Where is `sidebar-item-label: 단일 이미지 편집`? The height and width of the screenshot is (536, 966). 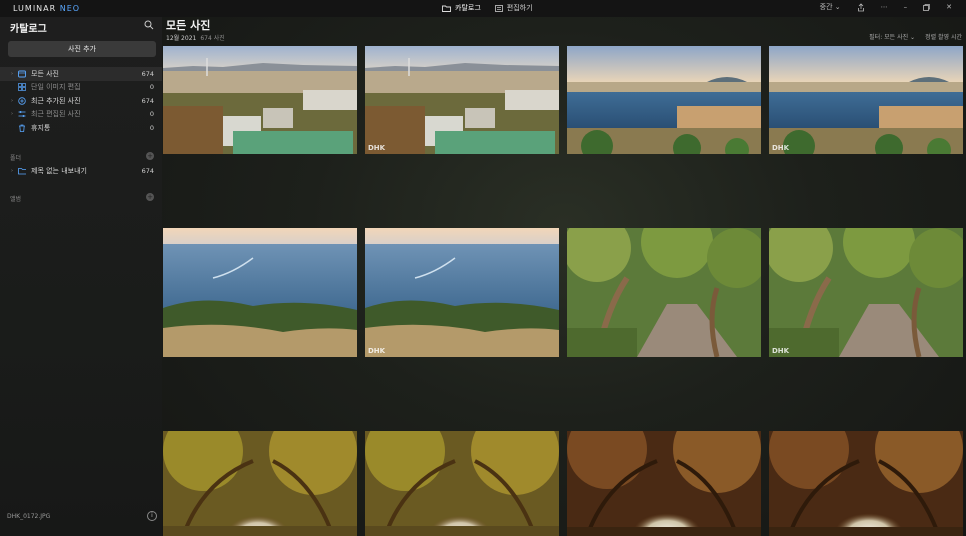 sidebar-item-label: 단일 이미지 편집 is located at coordinates (56, 87).